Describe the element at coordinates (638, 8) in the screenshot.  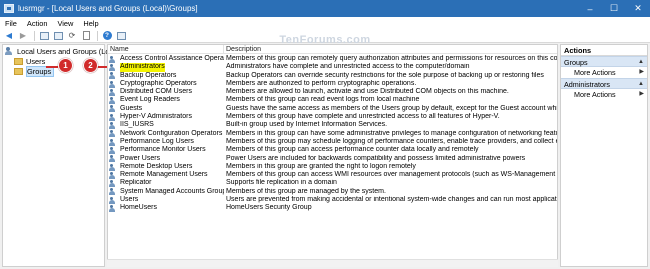
I see `close-button: ✕` at that location.